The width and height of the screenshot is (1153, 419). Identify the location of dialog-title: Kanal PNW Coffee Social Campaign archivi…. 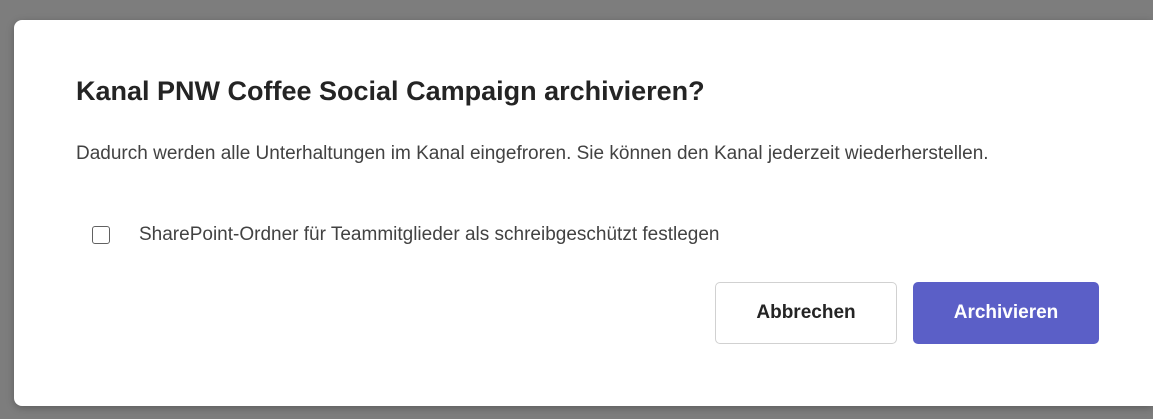
(390, 91).